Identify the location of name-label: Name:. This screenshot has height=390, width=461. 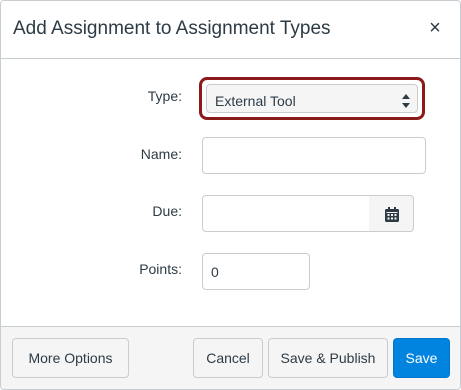
(161, 154).